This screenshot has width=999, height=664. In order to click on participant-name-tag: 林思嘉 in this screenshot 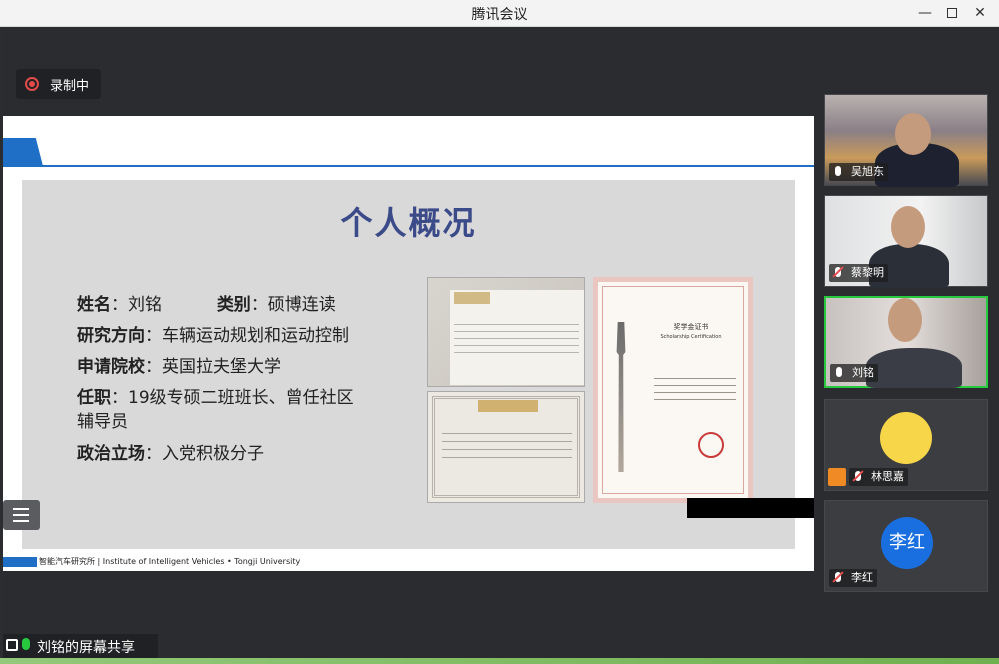, I will do `click(878, 477)`.